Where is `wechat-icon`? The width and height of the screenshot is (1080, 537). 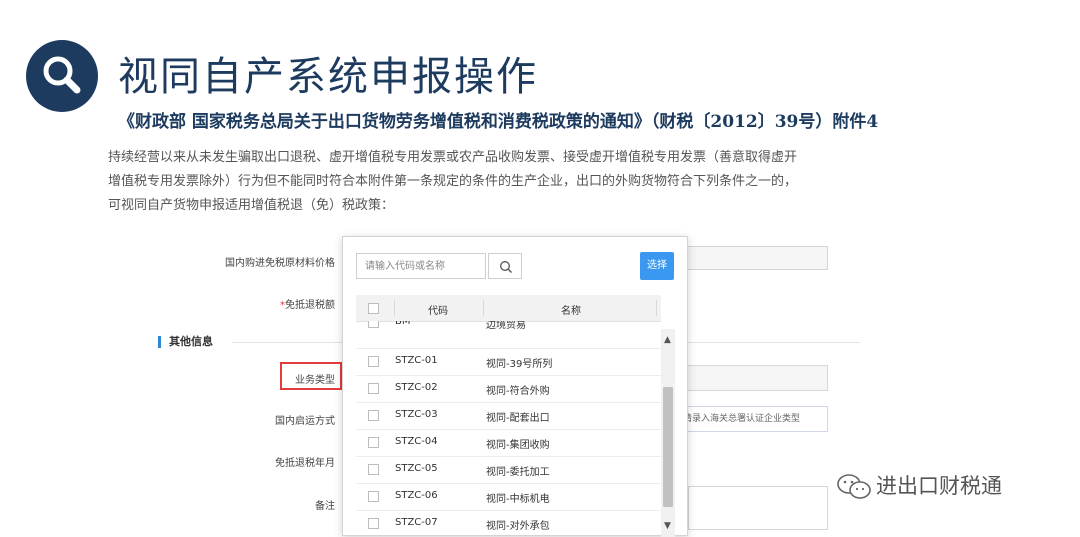 wechat-icon is located at coordinates (854, 486).